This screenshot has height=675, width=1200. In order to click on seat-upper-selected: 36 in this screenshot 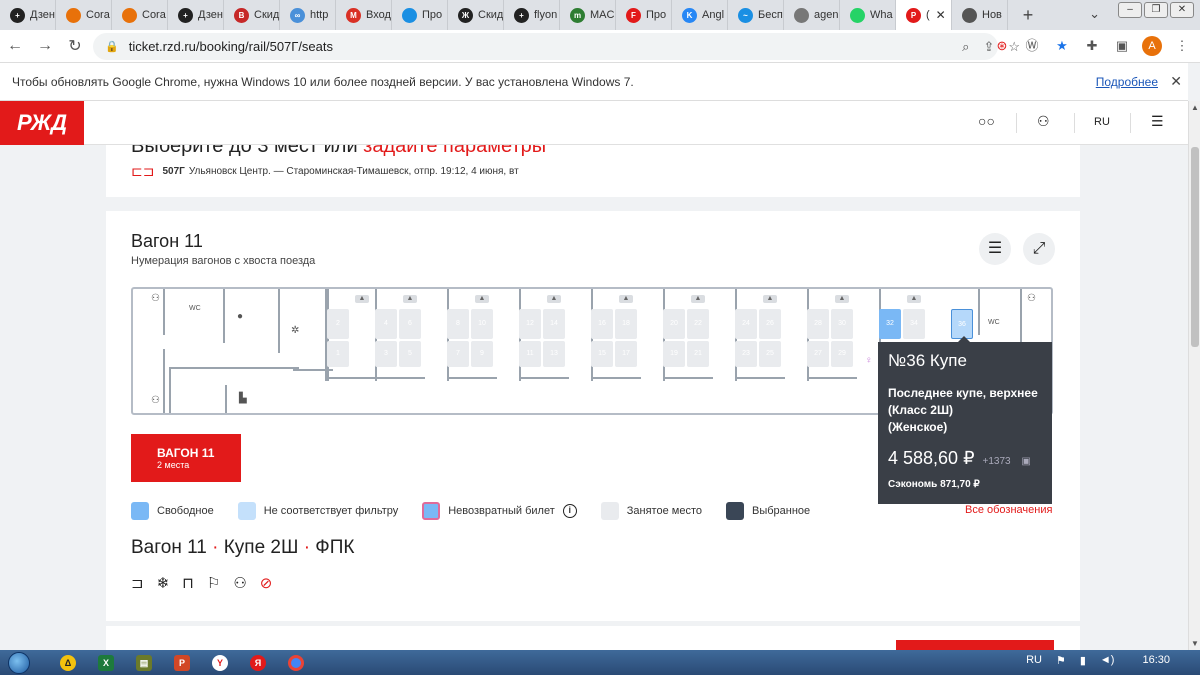, I will do `click(962, 324)`.